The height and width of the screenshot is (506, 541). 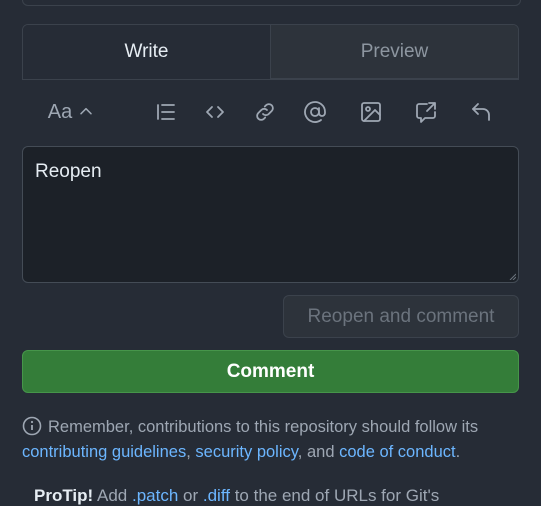 What do you see at coordinates (191, 495) in the screenshot?
I see `protip-text2: or` at bounding box center [191, 495].